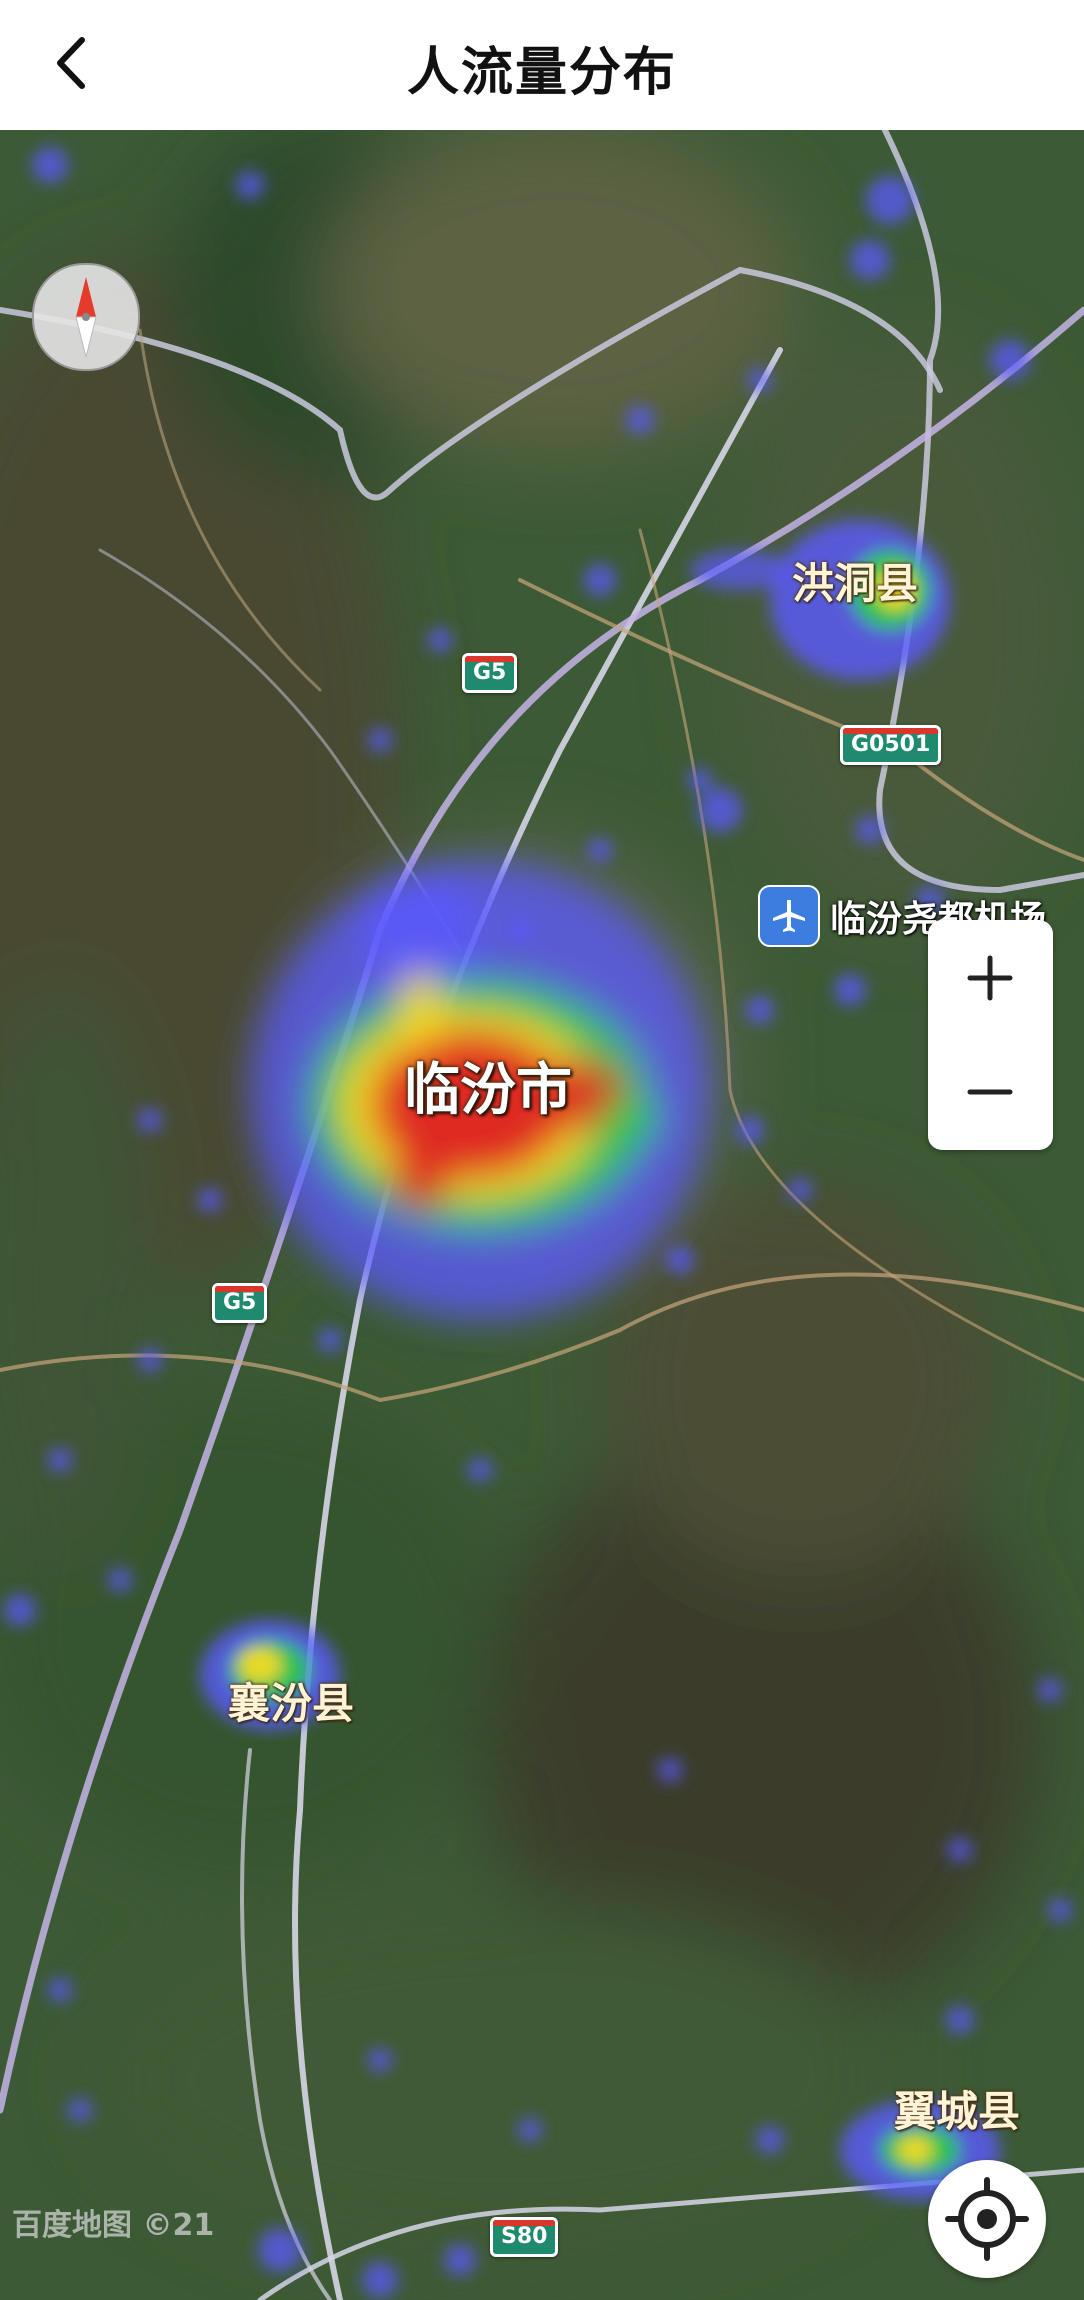 The width and height of the screenshot is (1084, 2300). Describe the element at coordinates (789, 916) in the screenshot. I see `airplane-icon` at that location.